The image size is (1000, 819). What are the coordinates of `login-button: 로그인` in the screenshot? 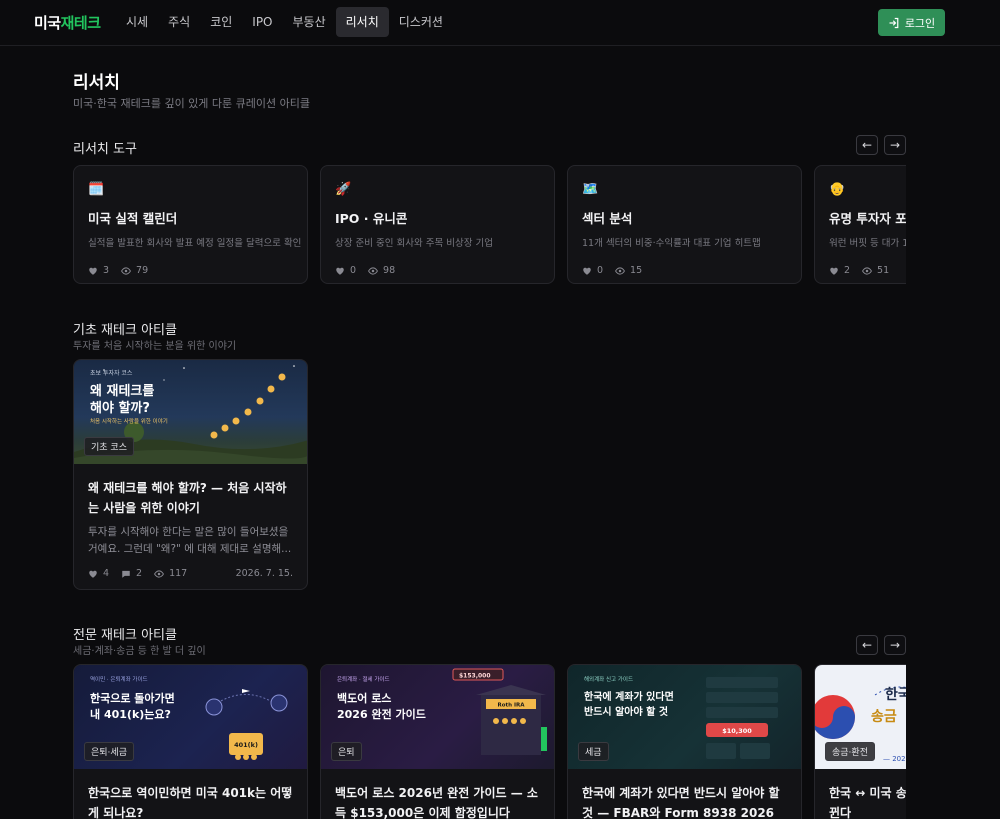 It's located at (911, 22).